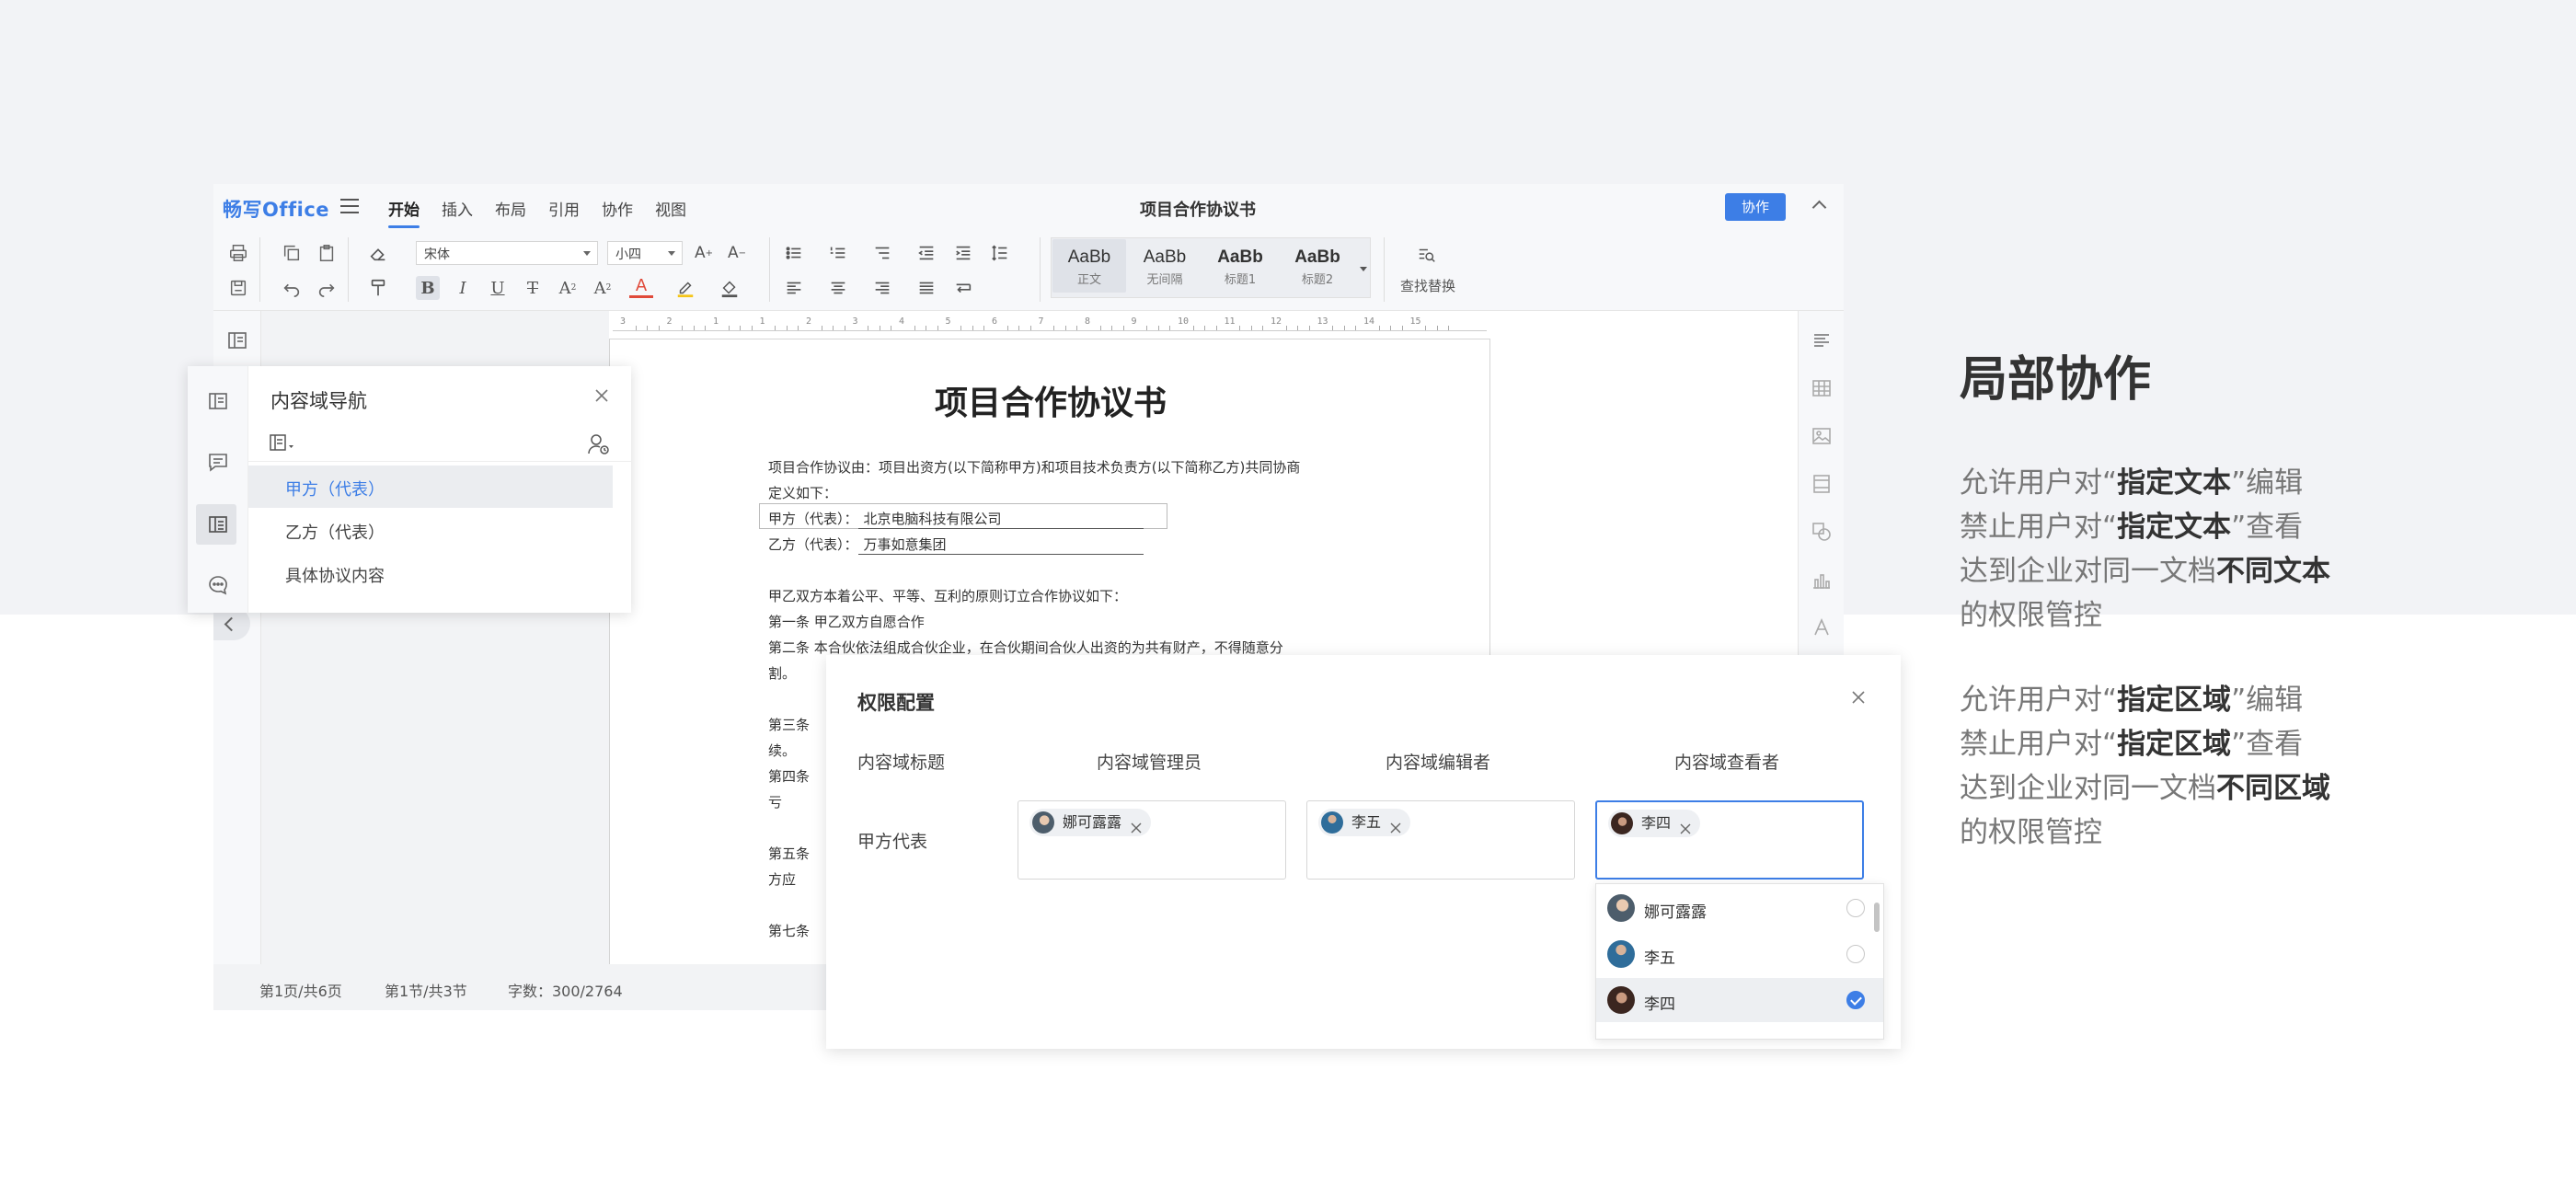 The height and width of the screenshot is (1196, 2576). What do you see at coordinates (327, 253) in the screenshot?
I see `paste-icon` at bounding box center [327, 253].